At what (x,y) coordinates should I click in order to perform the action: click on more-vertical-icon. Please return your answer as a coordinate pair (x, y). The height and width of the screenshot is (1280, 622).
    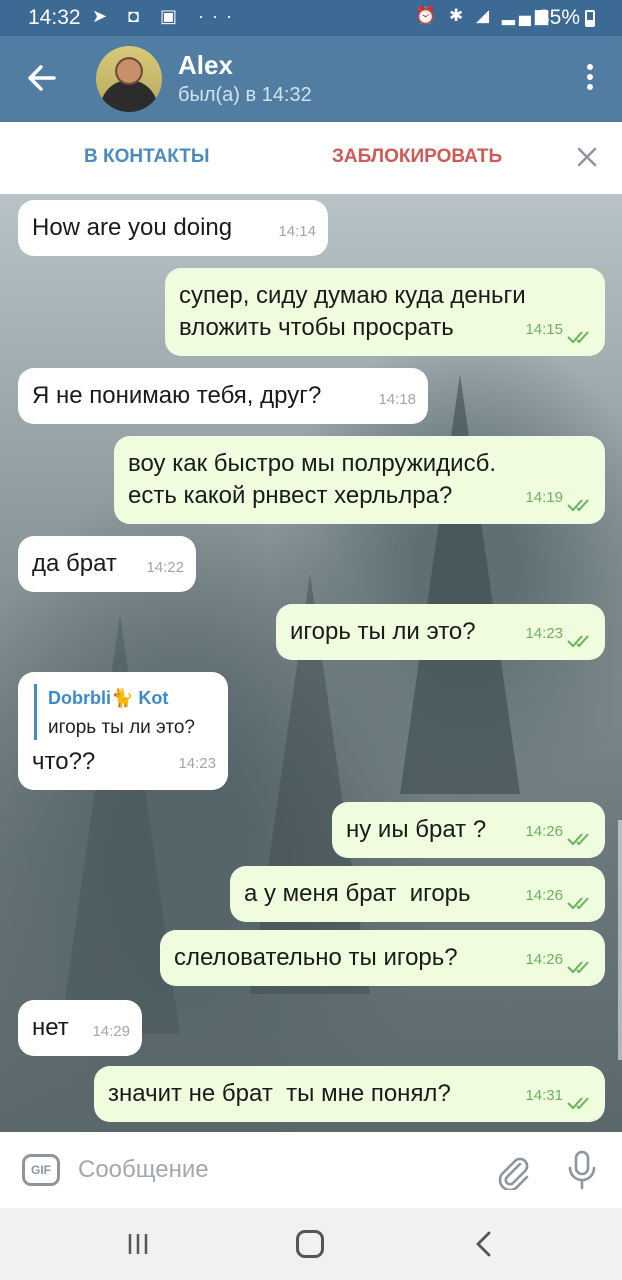
    Looking at the image, I should click on (590, 80).